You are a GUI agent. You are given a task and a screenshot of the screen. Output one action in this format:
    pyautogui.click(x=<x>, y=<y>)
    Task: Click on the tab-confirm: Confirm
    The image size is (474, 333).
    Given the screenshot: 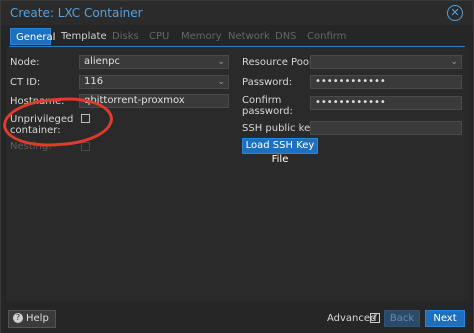 What is the action you would take?
    pyautogui.click(x=326, y=36)
    